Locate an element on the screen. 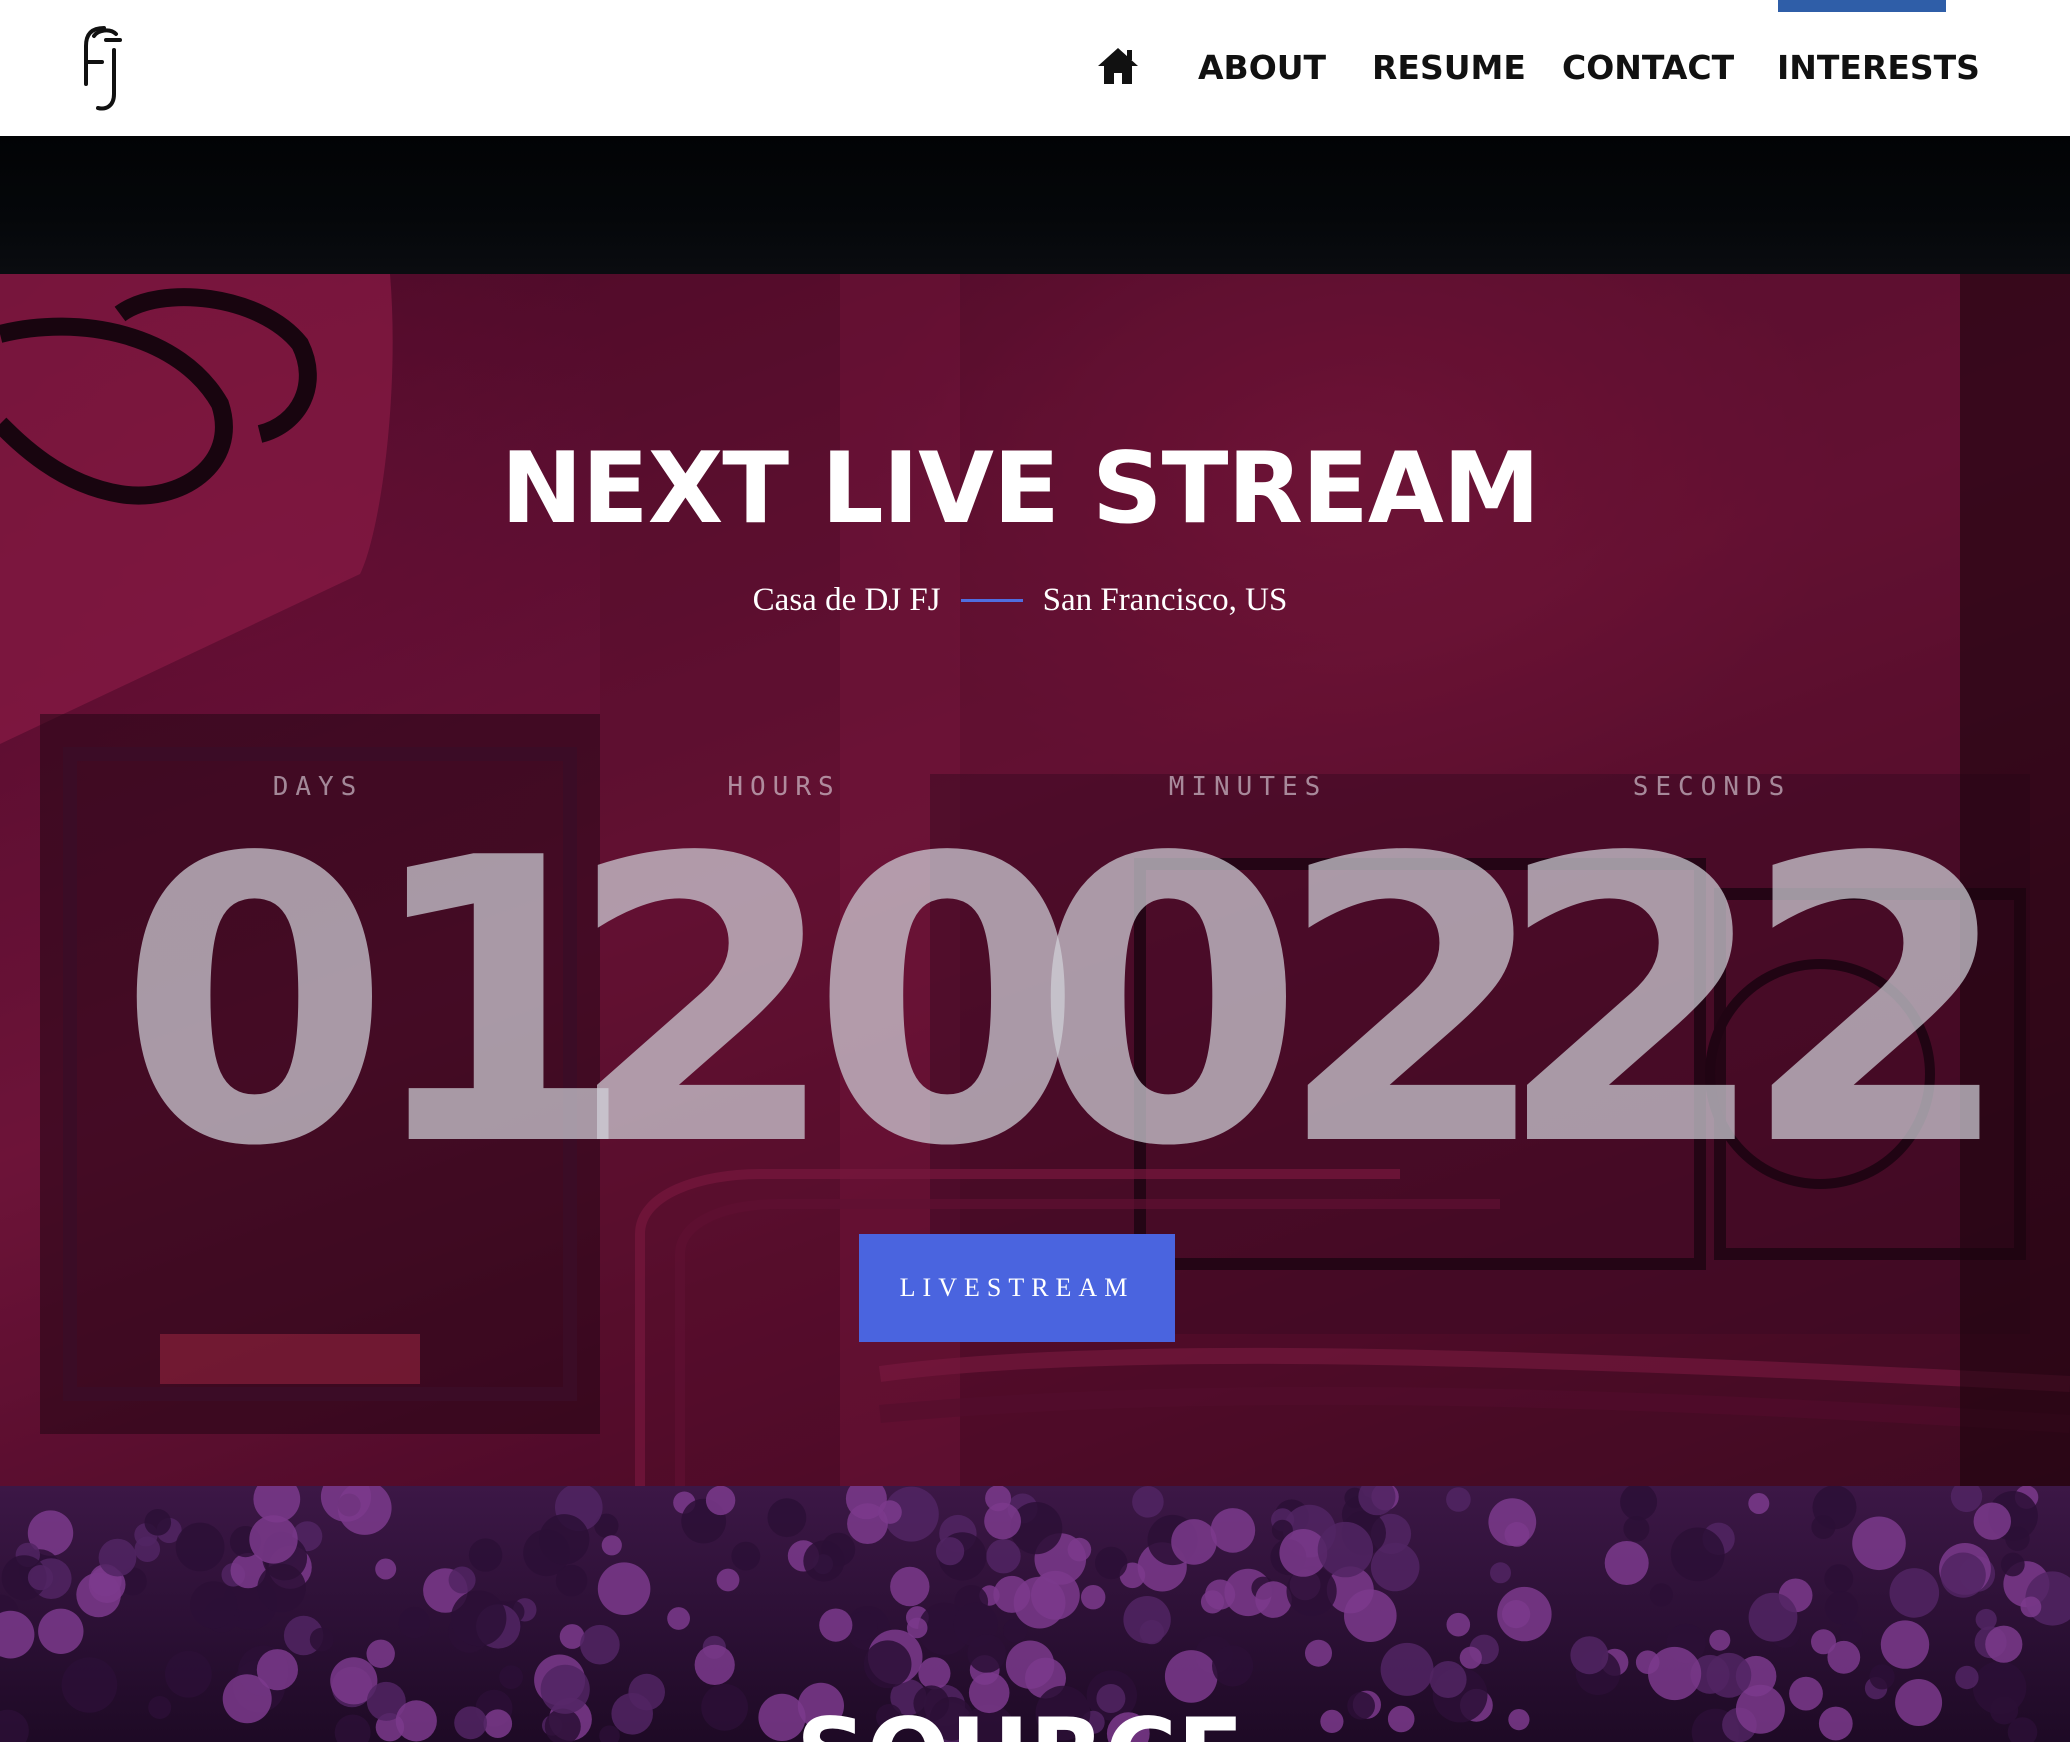 This screenshot has height=1742, width=2070. event-venue: Casa de DJ FJ is located at coordinates (846, 600).